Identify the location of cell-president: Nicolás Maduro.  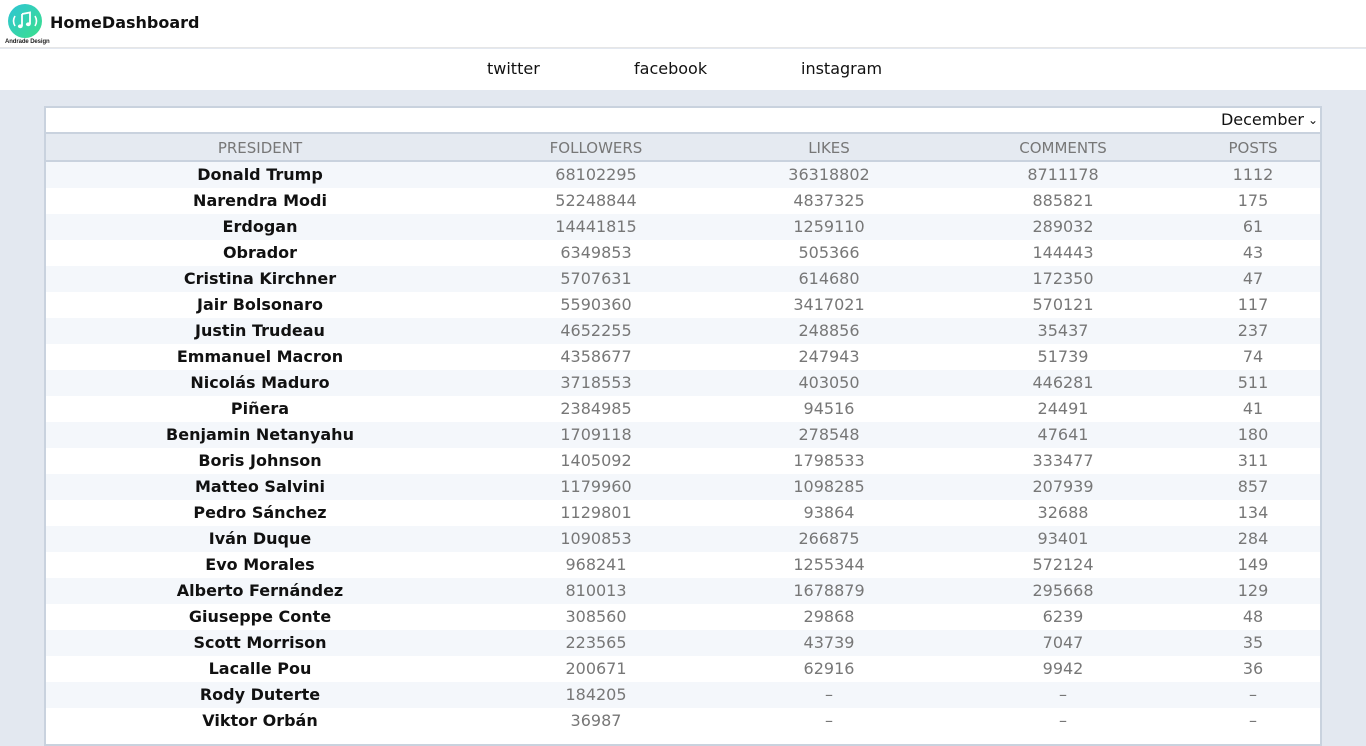
(260, 382).